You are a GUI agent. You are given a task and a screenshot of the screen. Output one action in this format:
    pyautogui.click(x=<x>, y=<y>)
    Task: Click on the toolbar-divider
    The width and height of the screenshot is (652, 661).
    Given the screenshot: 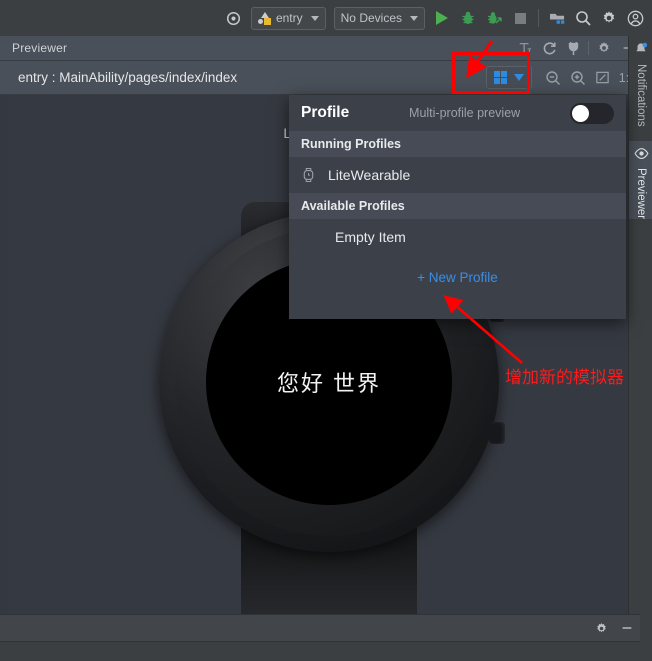 What is the action you would take?
    pyautogui.click(x=538, y=18)
    